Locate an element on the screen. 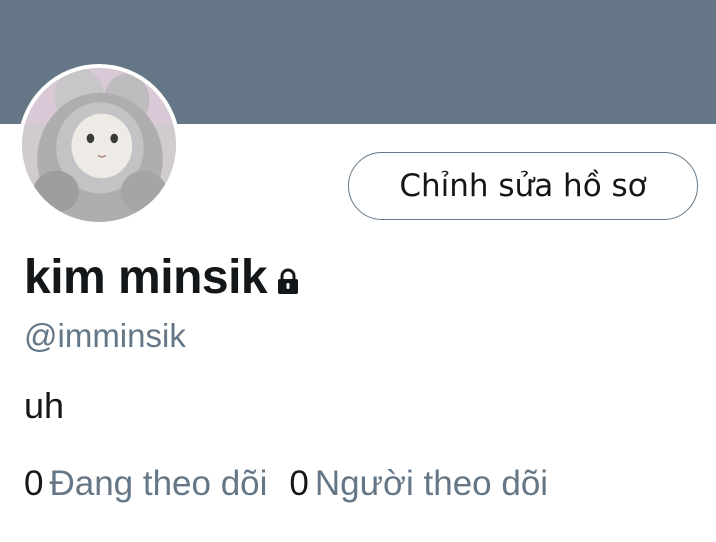  avatar-photo is located at coordinates (99, 145).